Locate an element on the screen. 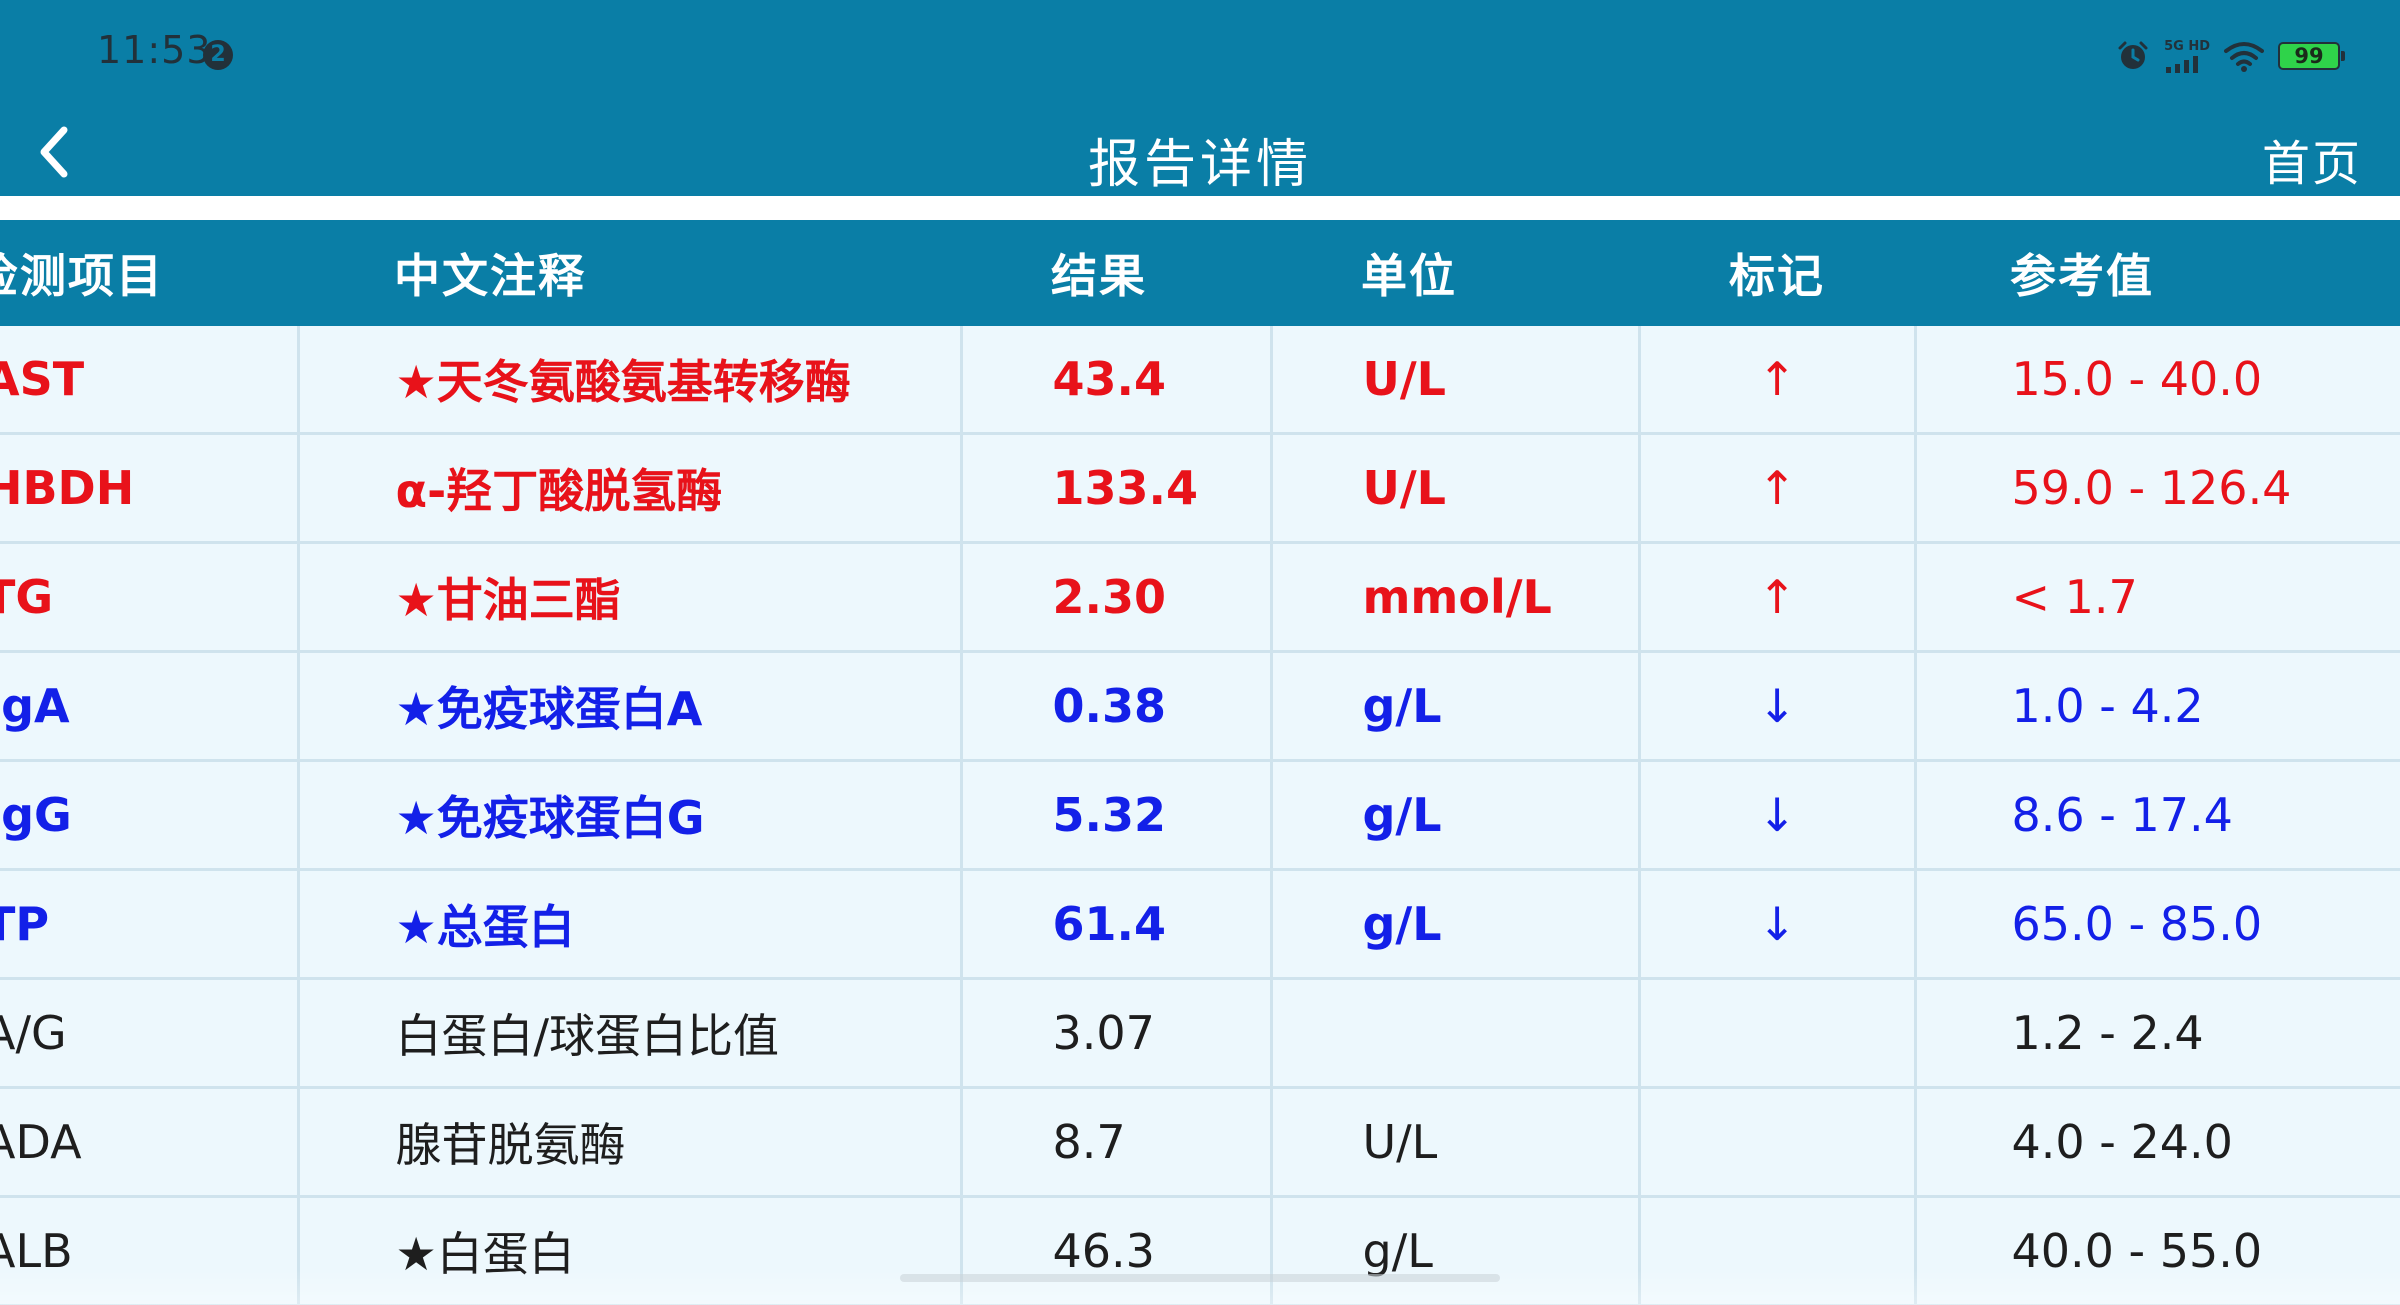  cell-name: 腺苷脱氨酶 is located at coordinates (630, 1142).